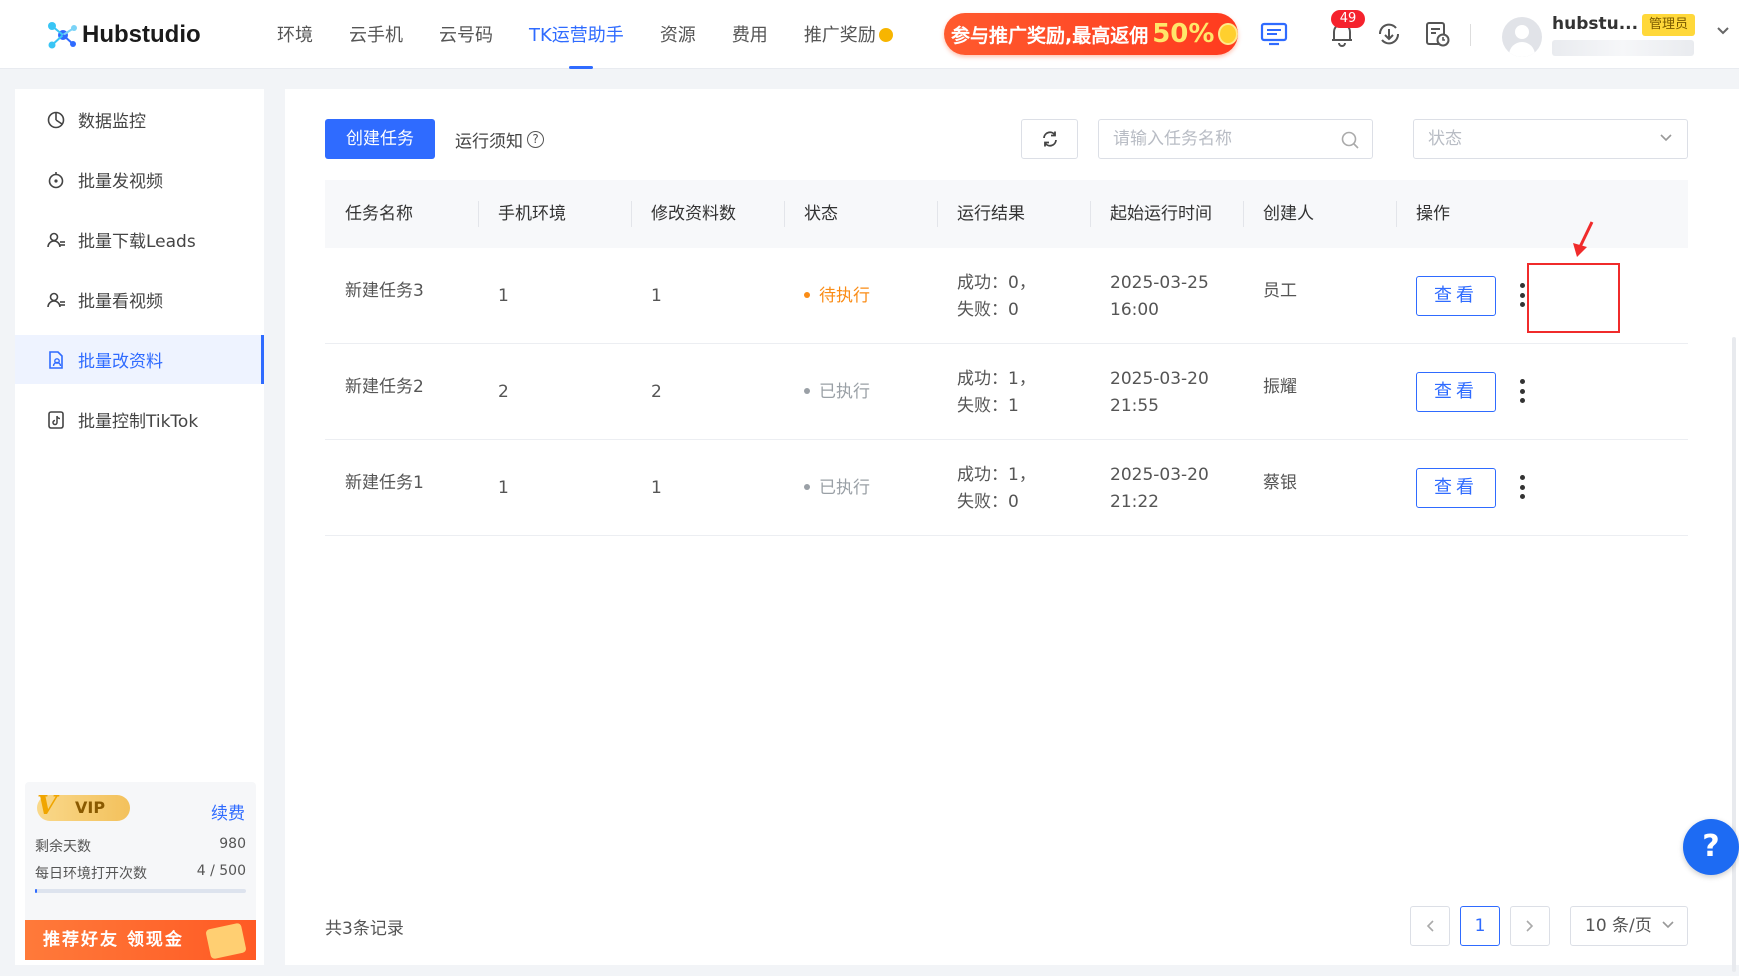 The width and height of the screenshot is (1739, 976). What do you see at coordinates (1134, 502) in the screenshot?
I see `start-time: 21:22` at bounding box center [1134, 502].